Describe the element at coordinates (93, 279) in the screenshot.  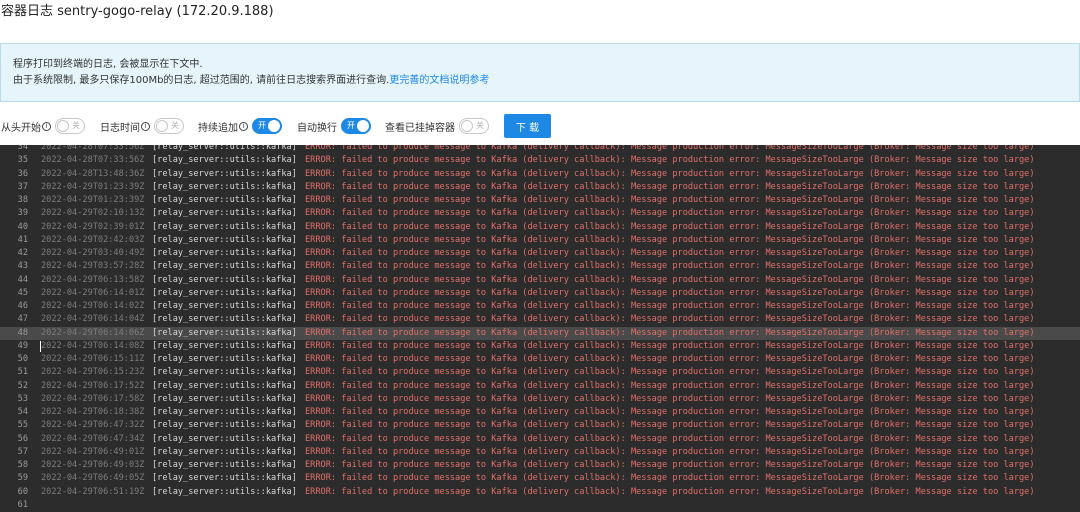
I see `log-timestamp: 2022-04-29T06:13:58Z` at that location.